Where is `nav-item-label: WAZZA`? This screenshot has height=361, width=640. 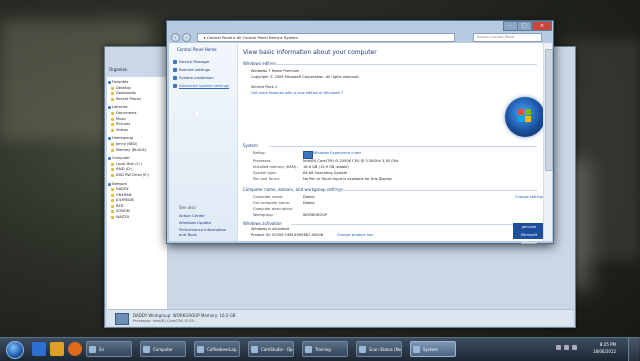
nav-item-label: WAZZA is located at coordinates (123, 217).